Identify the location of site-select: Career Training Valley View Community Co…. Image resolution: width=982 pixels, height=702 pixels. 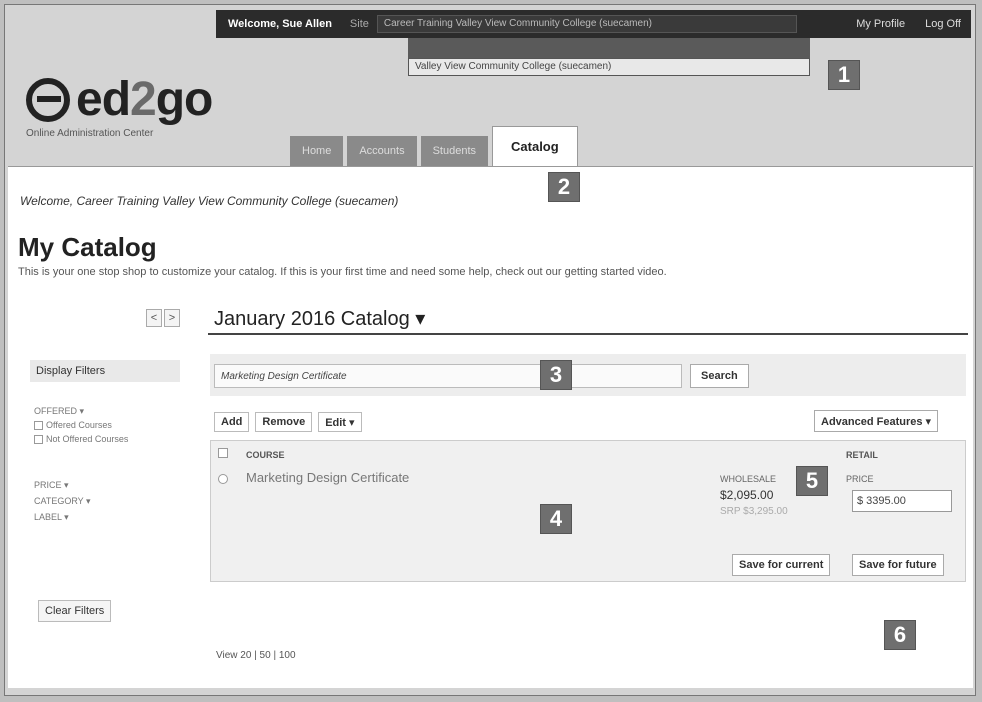
(586, 24).